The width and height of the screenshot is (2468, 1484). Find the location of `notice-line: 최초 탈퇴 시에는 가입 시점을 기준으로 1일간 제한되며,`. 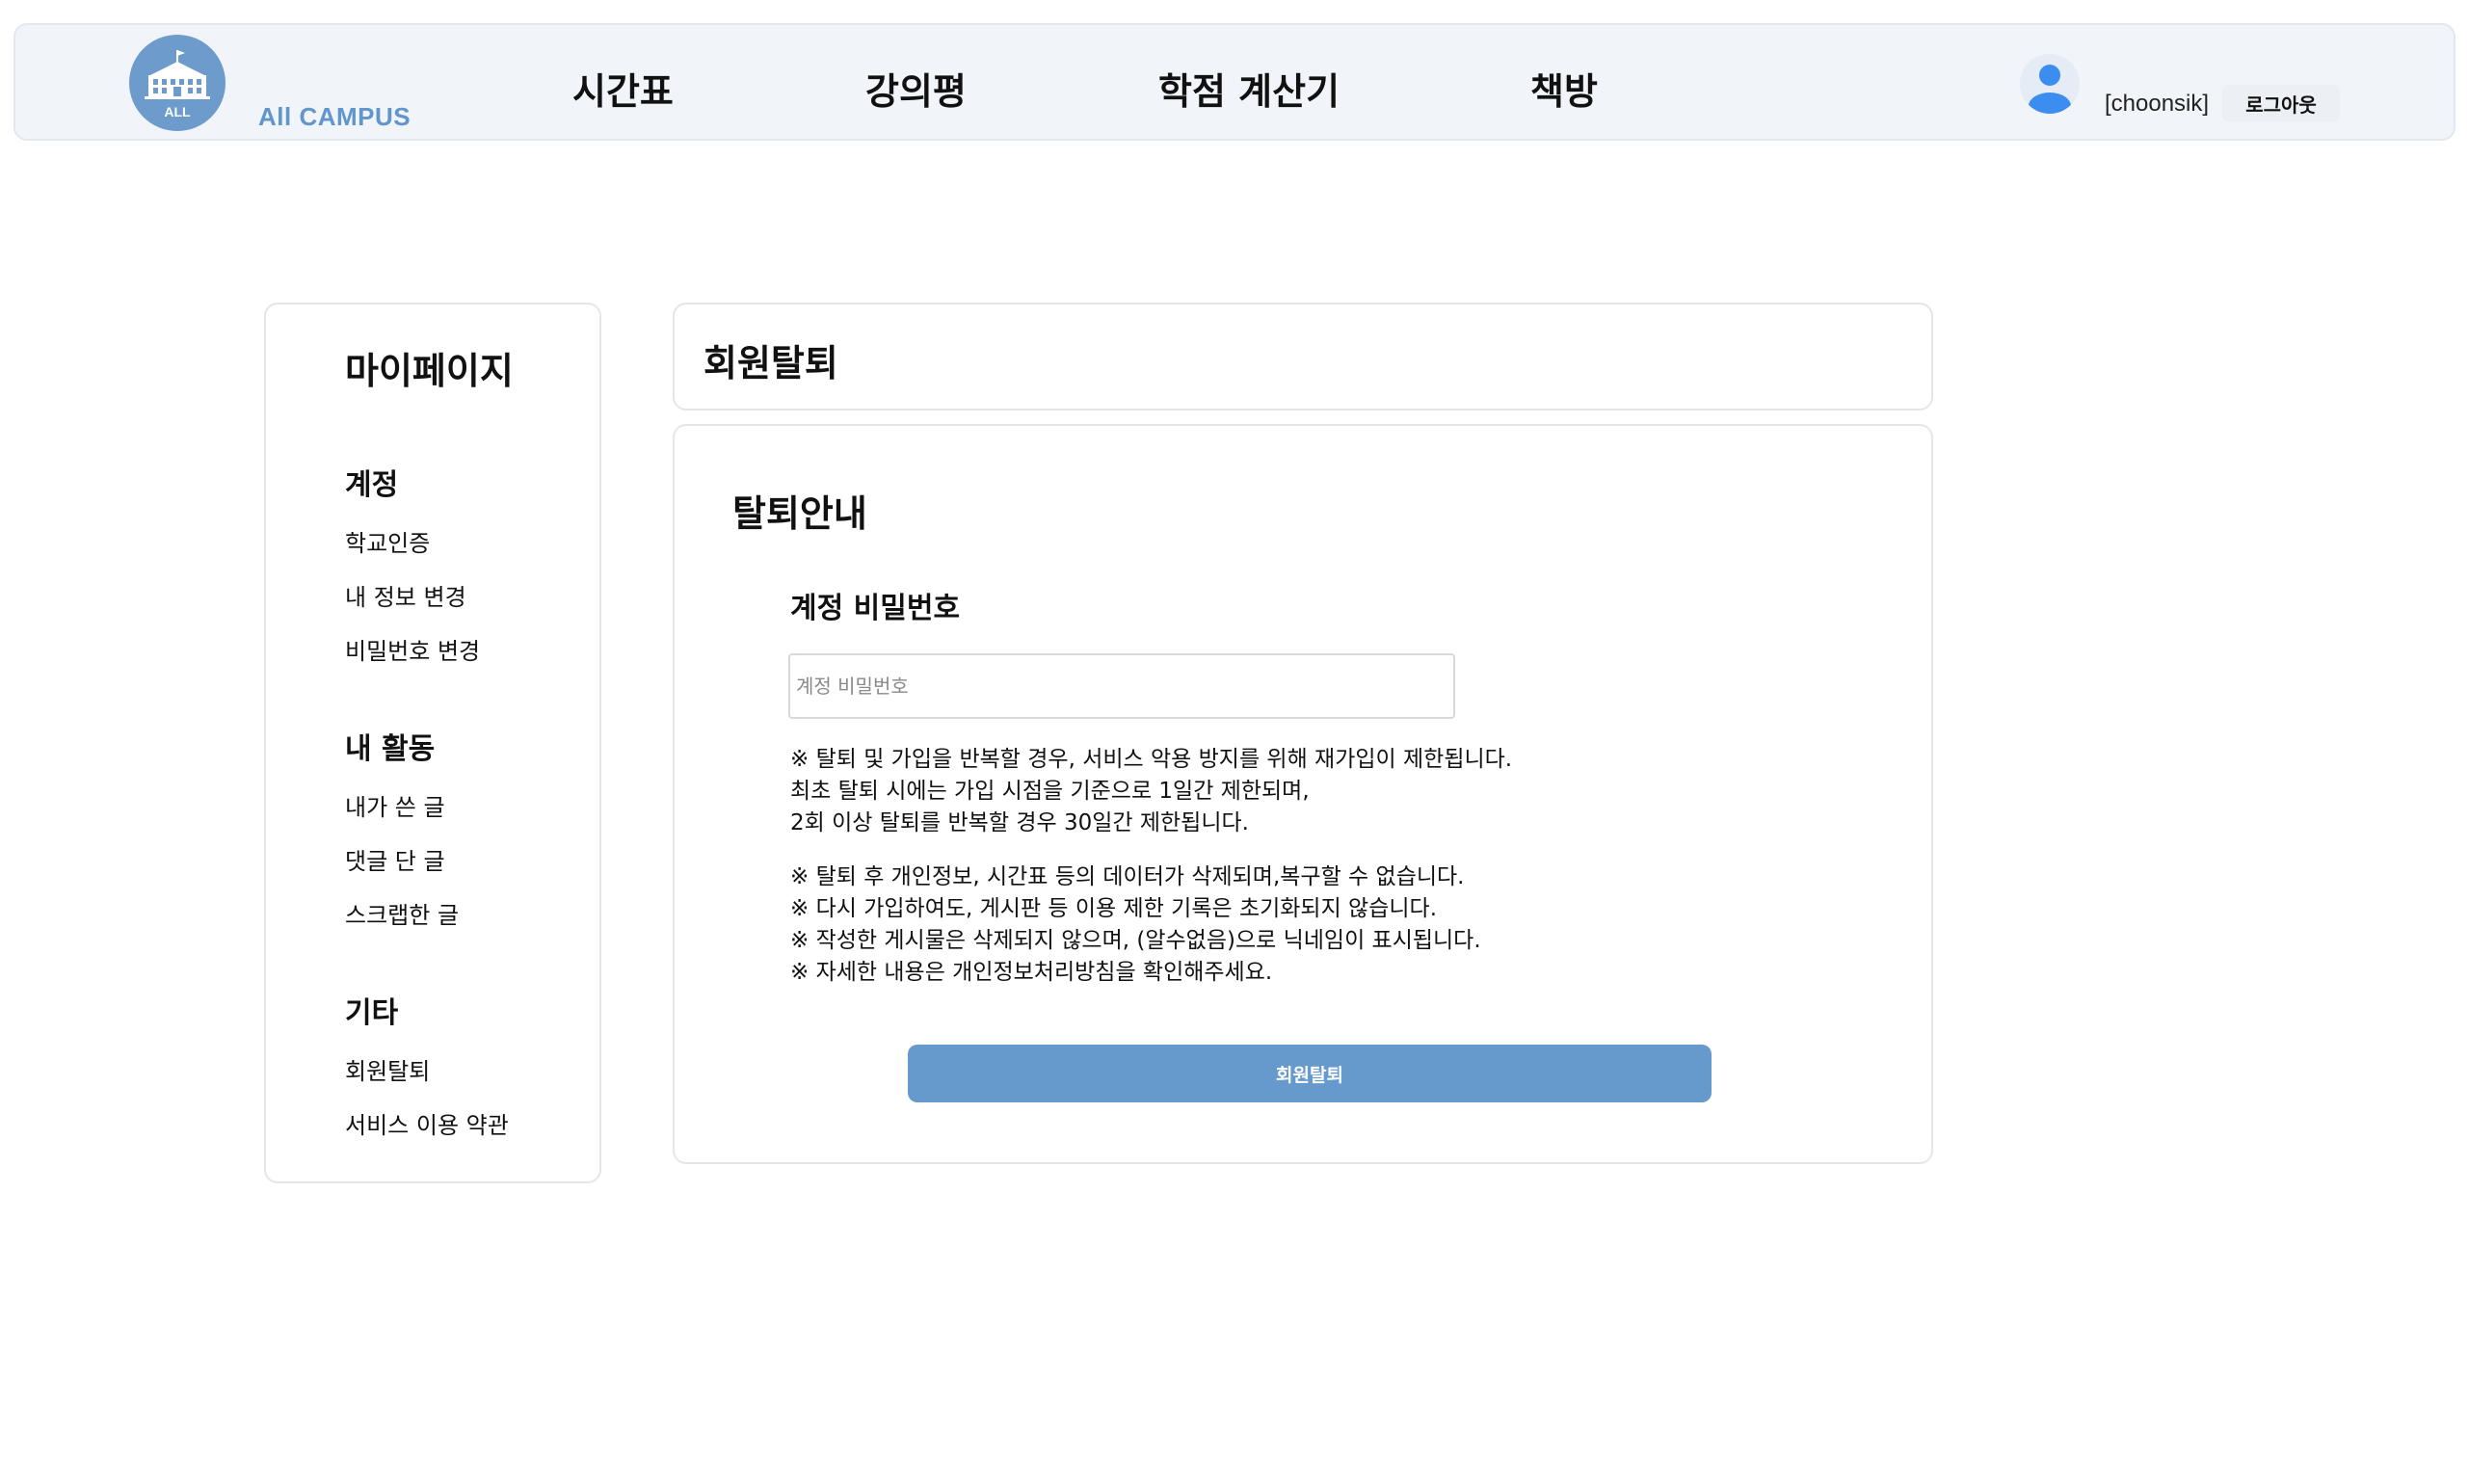

notice-line: 최초 탈퇴 시에는 가입 시점을 기준으로 1일간 제한되며, is located at coordinates (1050, 791).